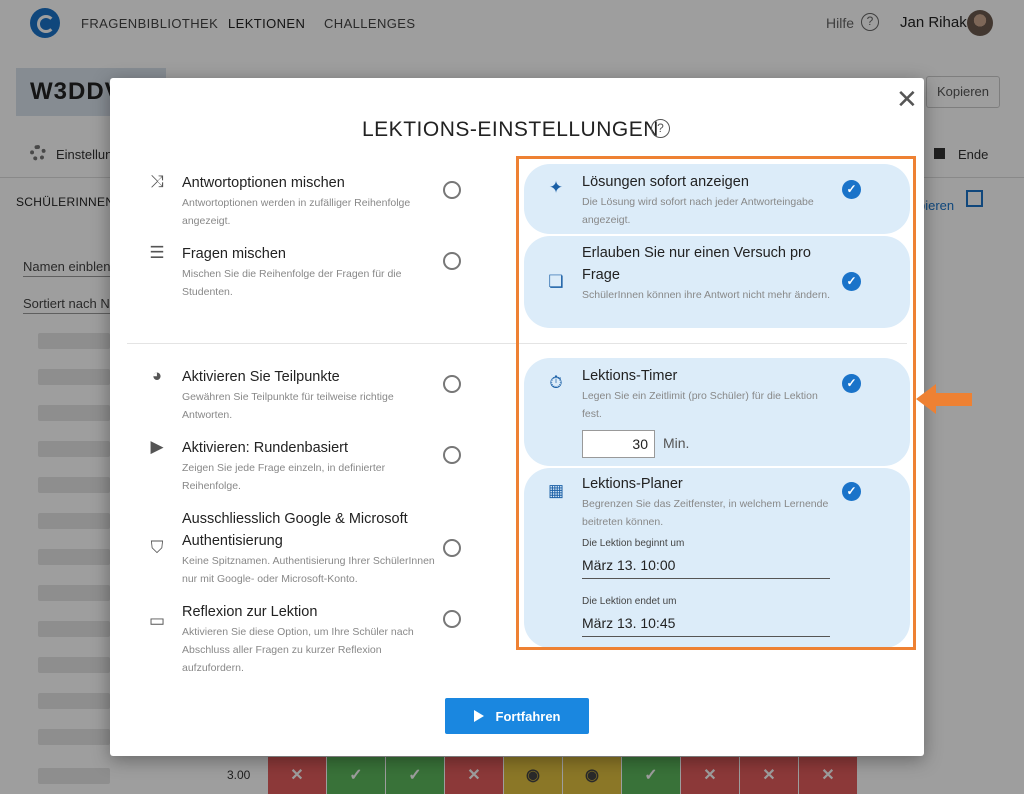 The width and height of the screenshot is (1024, 794). I want to click on close-icon: ✕, so click(907, 99).